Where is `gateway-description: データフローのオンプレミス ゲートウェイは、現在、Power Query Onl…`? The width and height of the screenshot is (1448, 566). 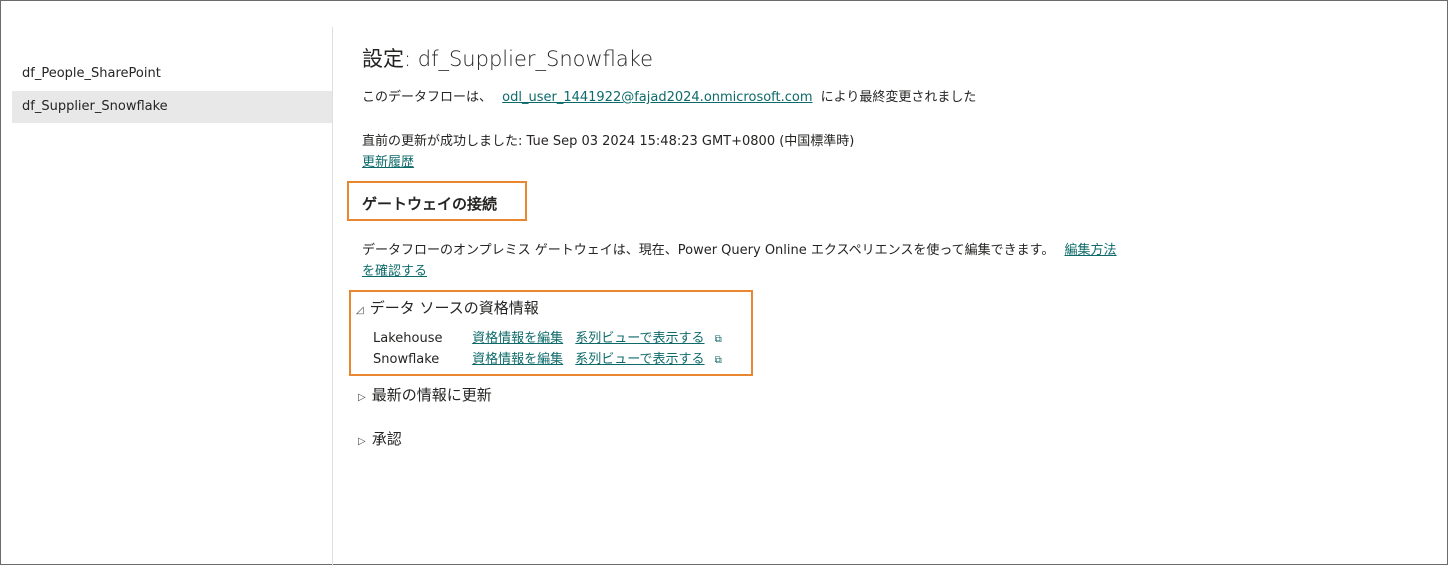
gateway-description: データフローのオンプレミス ゲートウェイは、現在、Power Query Onl… is located at coordinates (708, 250).